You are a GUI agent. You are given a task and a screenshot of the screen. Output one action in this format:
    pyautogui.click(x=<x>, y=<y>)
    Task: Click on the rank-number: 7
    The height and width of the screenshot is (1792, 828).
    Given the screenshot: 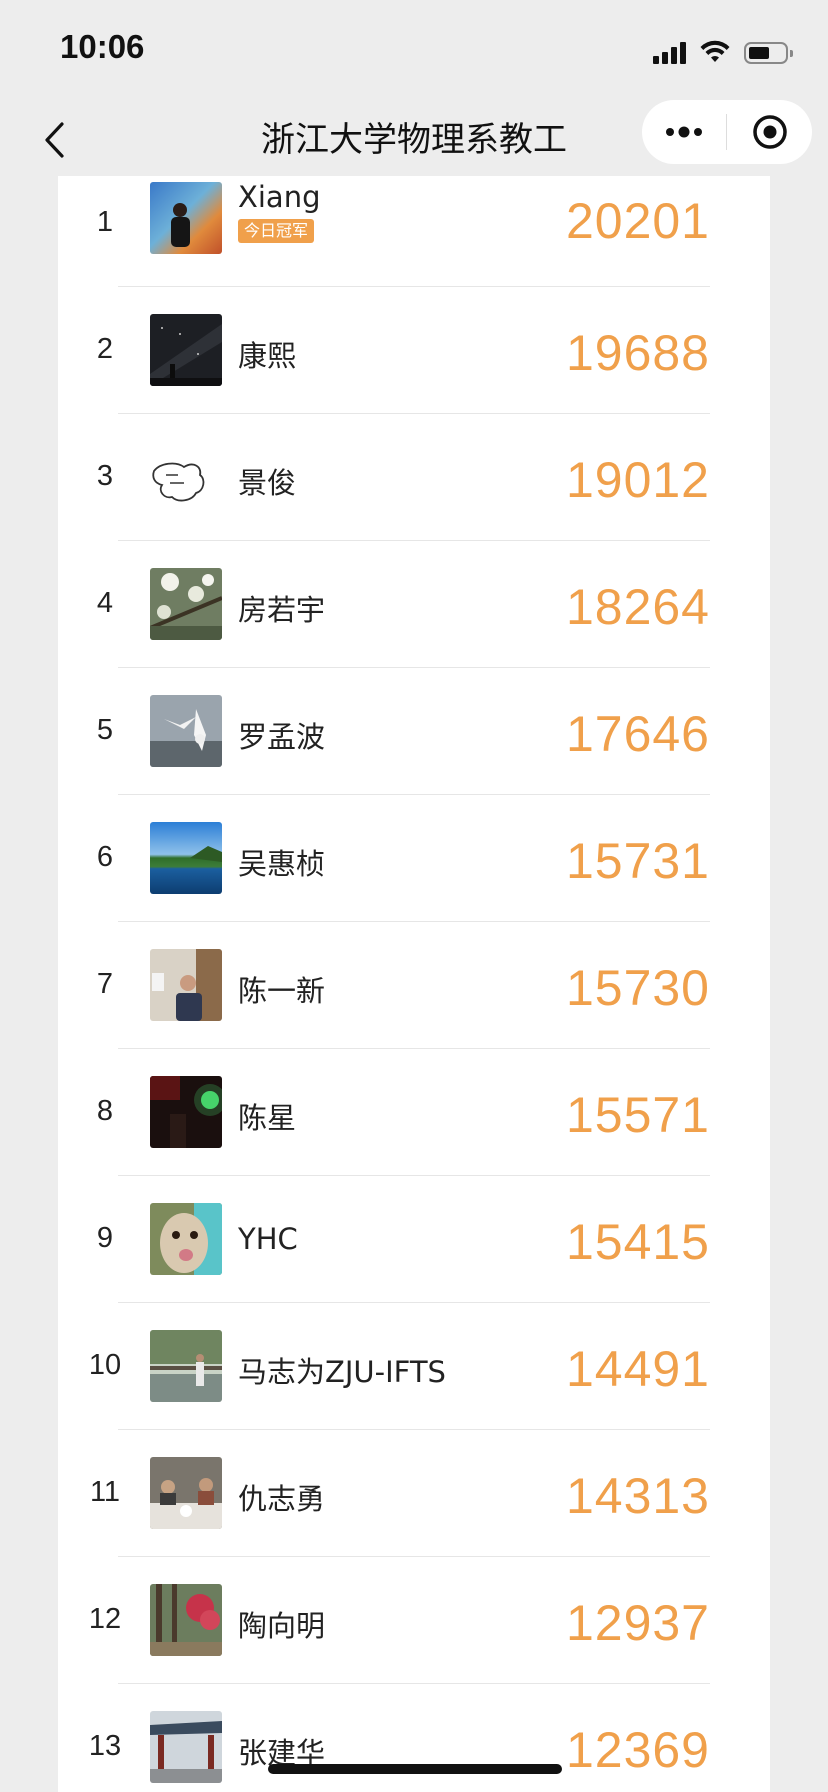 What is the action you would take?
    pyautogui.click(x=105, y=984)
    